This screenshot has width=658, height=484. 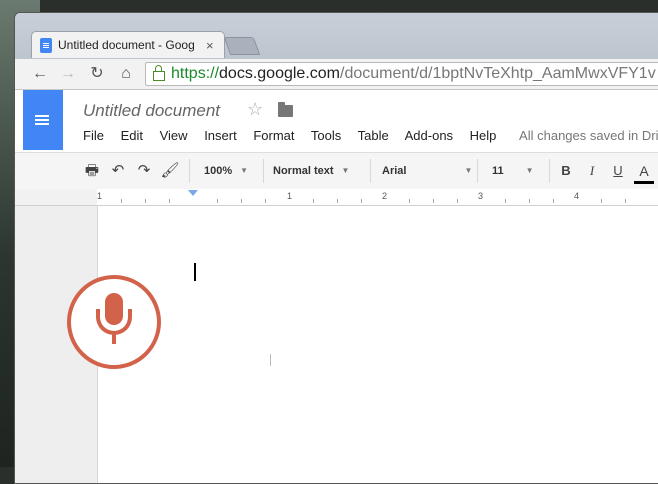 What do you see at coordinates (193, 193) in the screenshot?
I see `indent-marker` at bounding box center [193, 193].